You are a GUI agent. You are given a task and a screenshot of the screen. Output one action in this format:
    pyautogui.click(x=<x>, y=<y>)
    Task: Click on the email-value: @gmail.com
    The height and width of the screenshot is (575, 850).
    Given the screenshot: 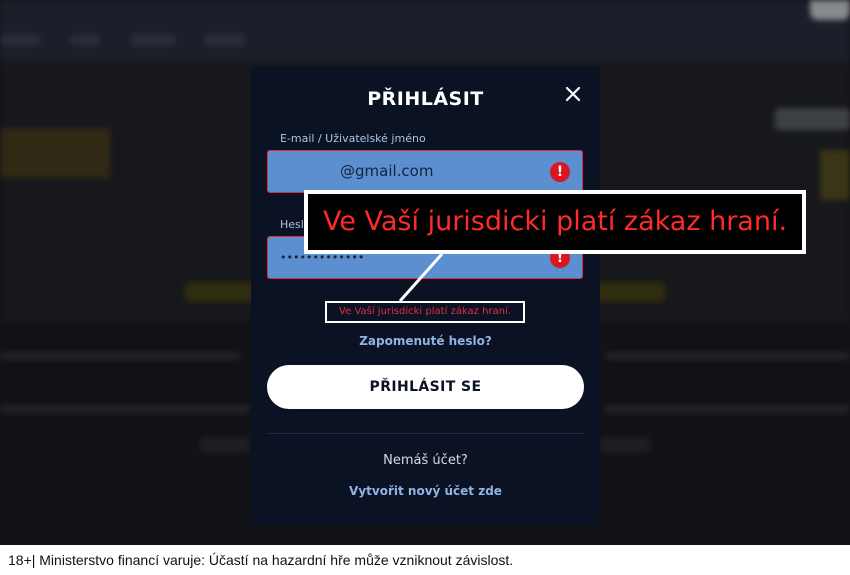 What is the action you would take?
    pyautogui.click(x=387, y=171)
    